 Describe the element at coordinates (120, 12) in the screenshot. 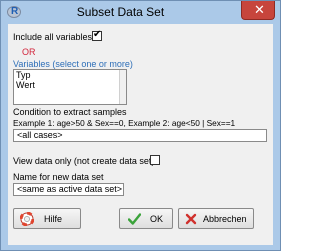

I see `window-title: Subset Data Set` at that location.